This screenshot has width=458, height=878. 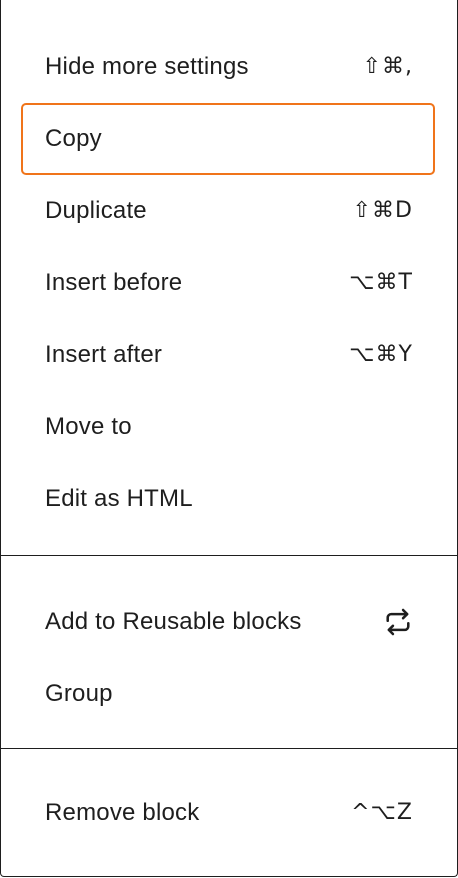 What do you see at coordinates (228, 694) in the screenshot?
I see `menu-item-group: Group` at bounding box center [228, 694].